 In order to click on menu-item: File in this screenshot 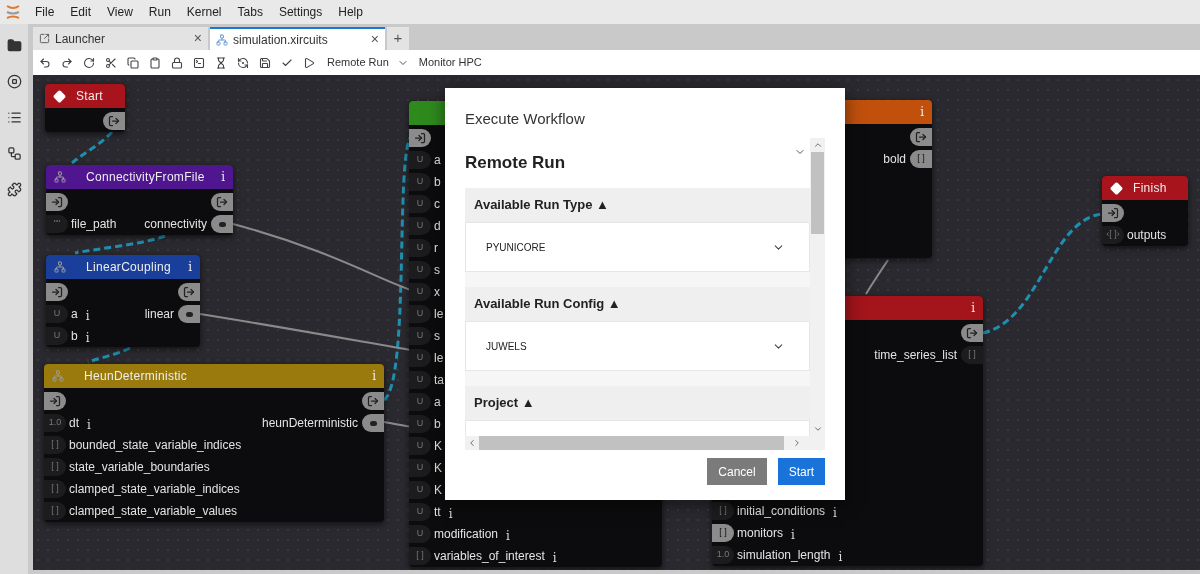, I will do `click(45, 12)`.